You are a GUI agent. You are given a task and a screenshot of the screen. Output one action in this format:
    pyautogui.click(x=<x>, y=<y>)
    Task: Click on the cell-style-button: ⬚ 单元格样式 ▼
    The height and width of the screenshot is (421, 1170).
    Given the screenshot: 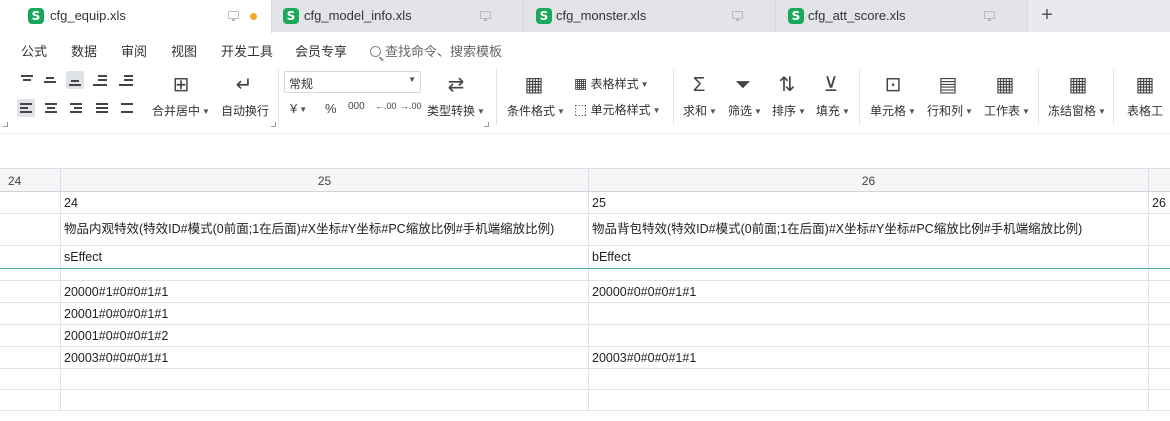 What is the action you would take?
    pyautogui.click(x=617, y=109)
    